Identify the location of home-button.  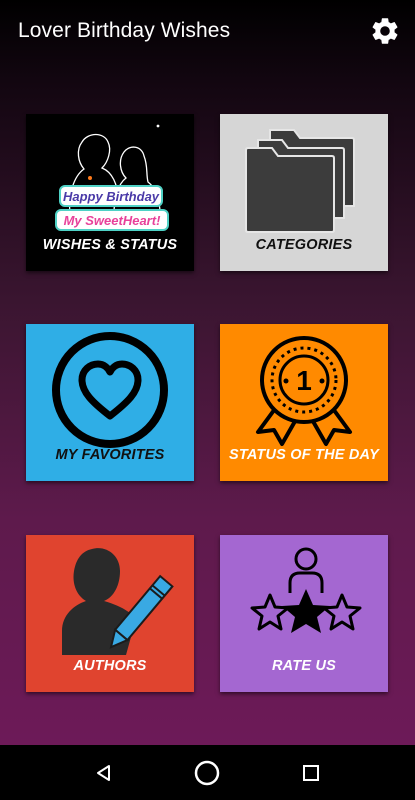
(207, 772).